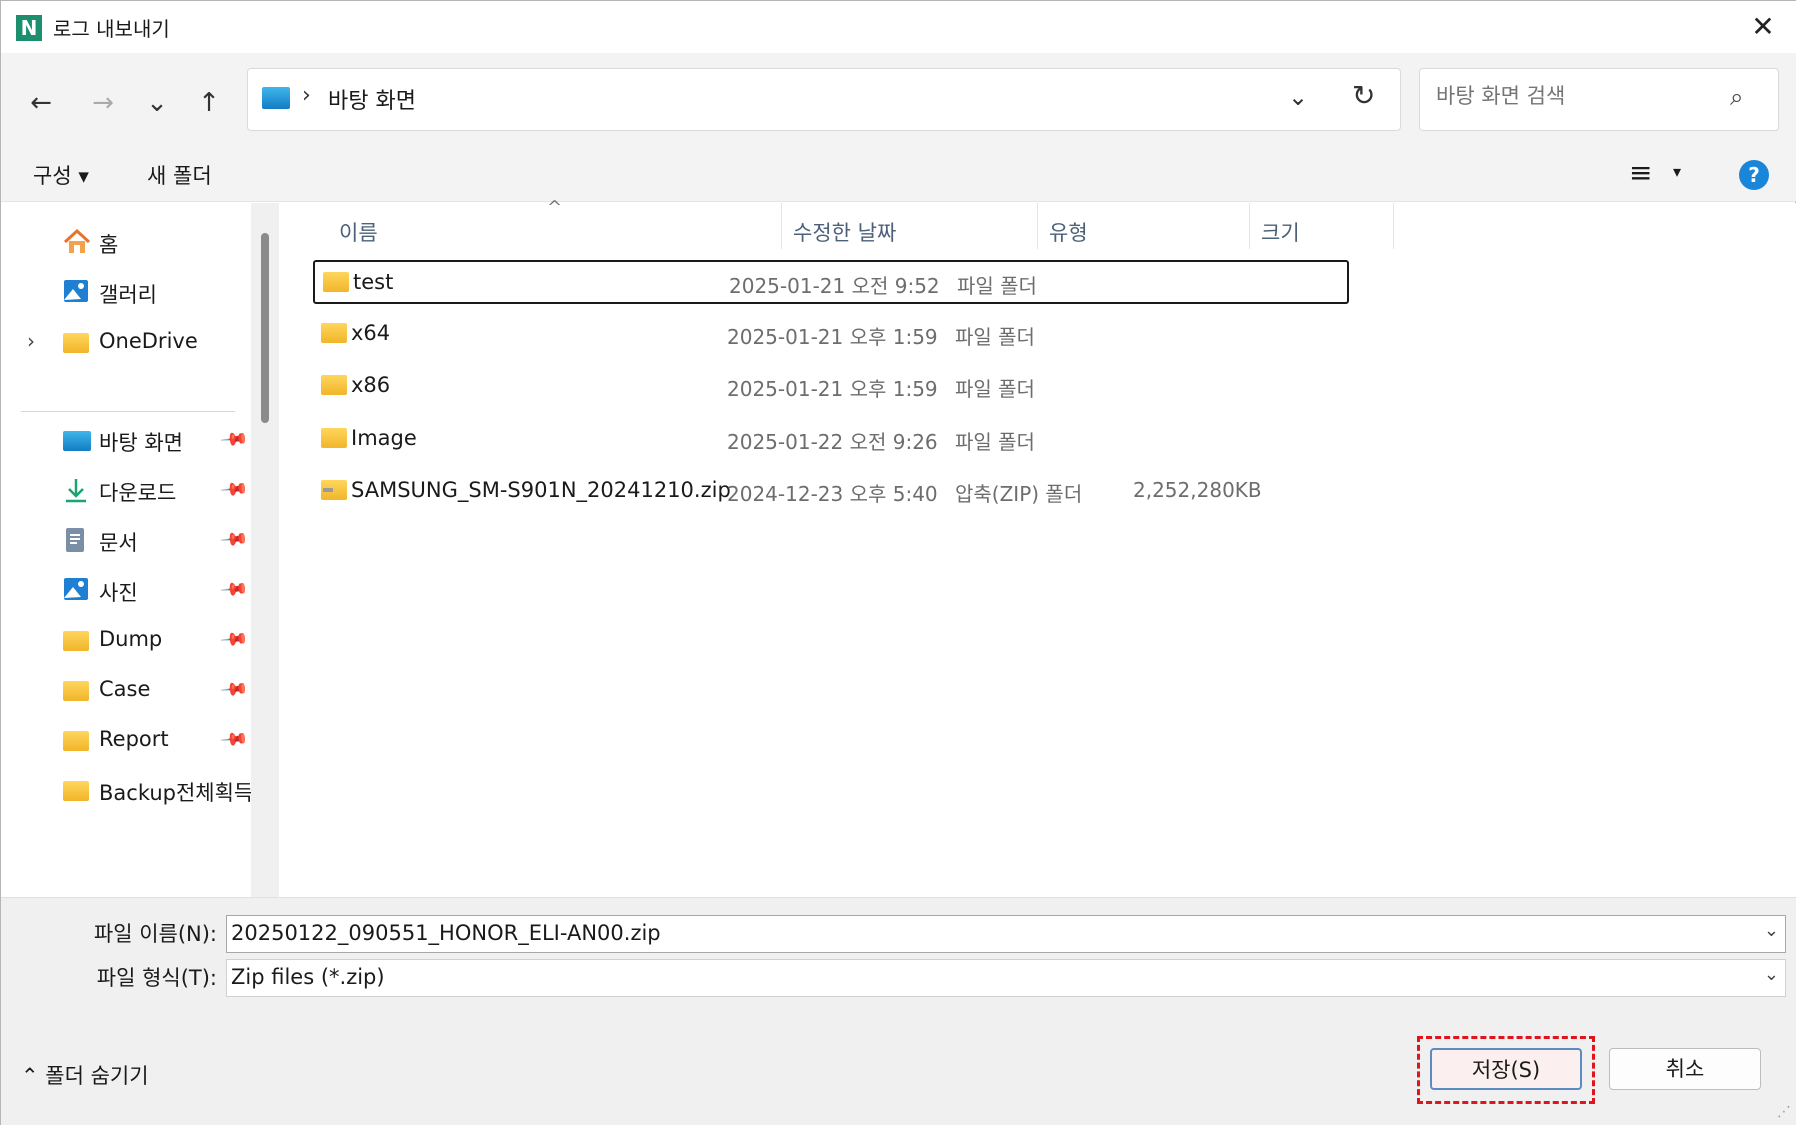 This screenshot has height=1125, width=1796. I want to click on sidebar-item-dump: Dump 📌, so click(126, 641).